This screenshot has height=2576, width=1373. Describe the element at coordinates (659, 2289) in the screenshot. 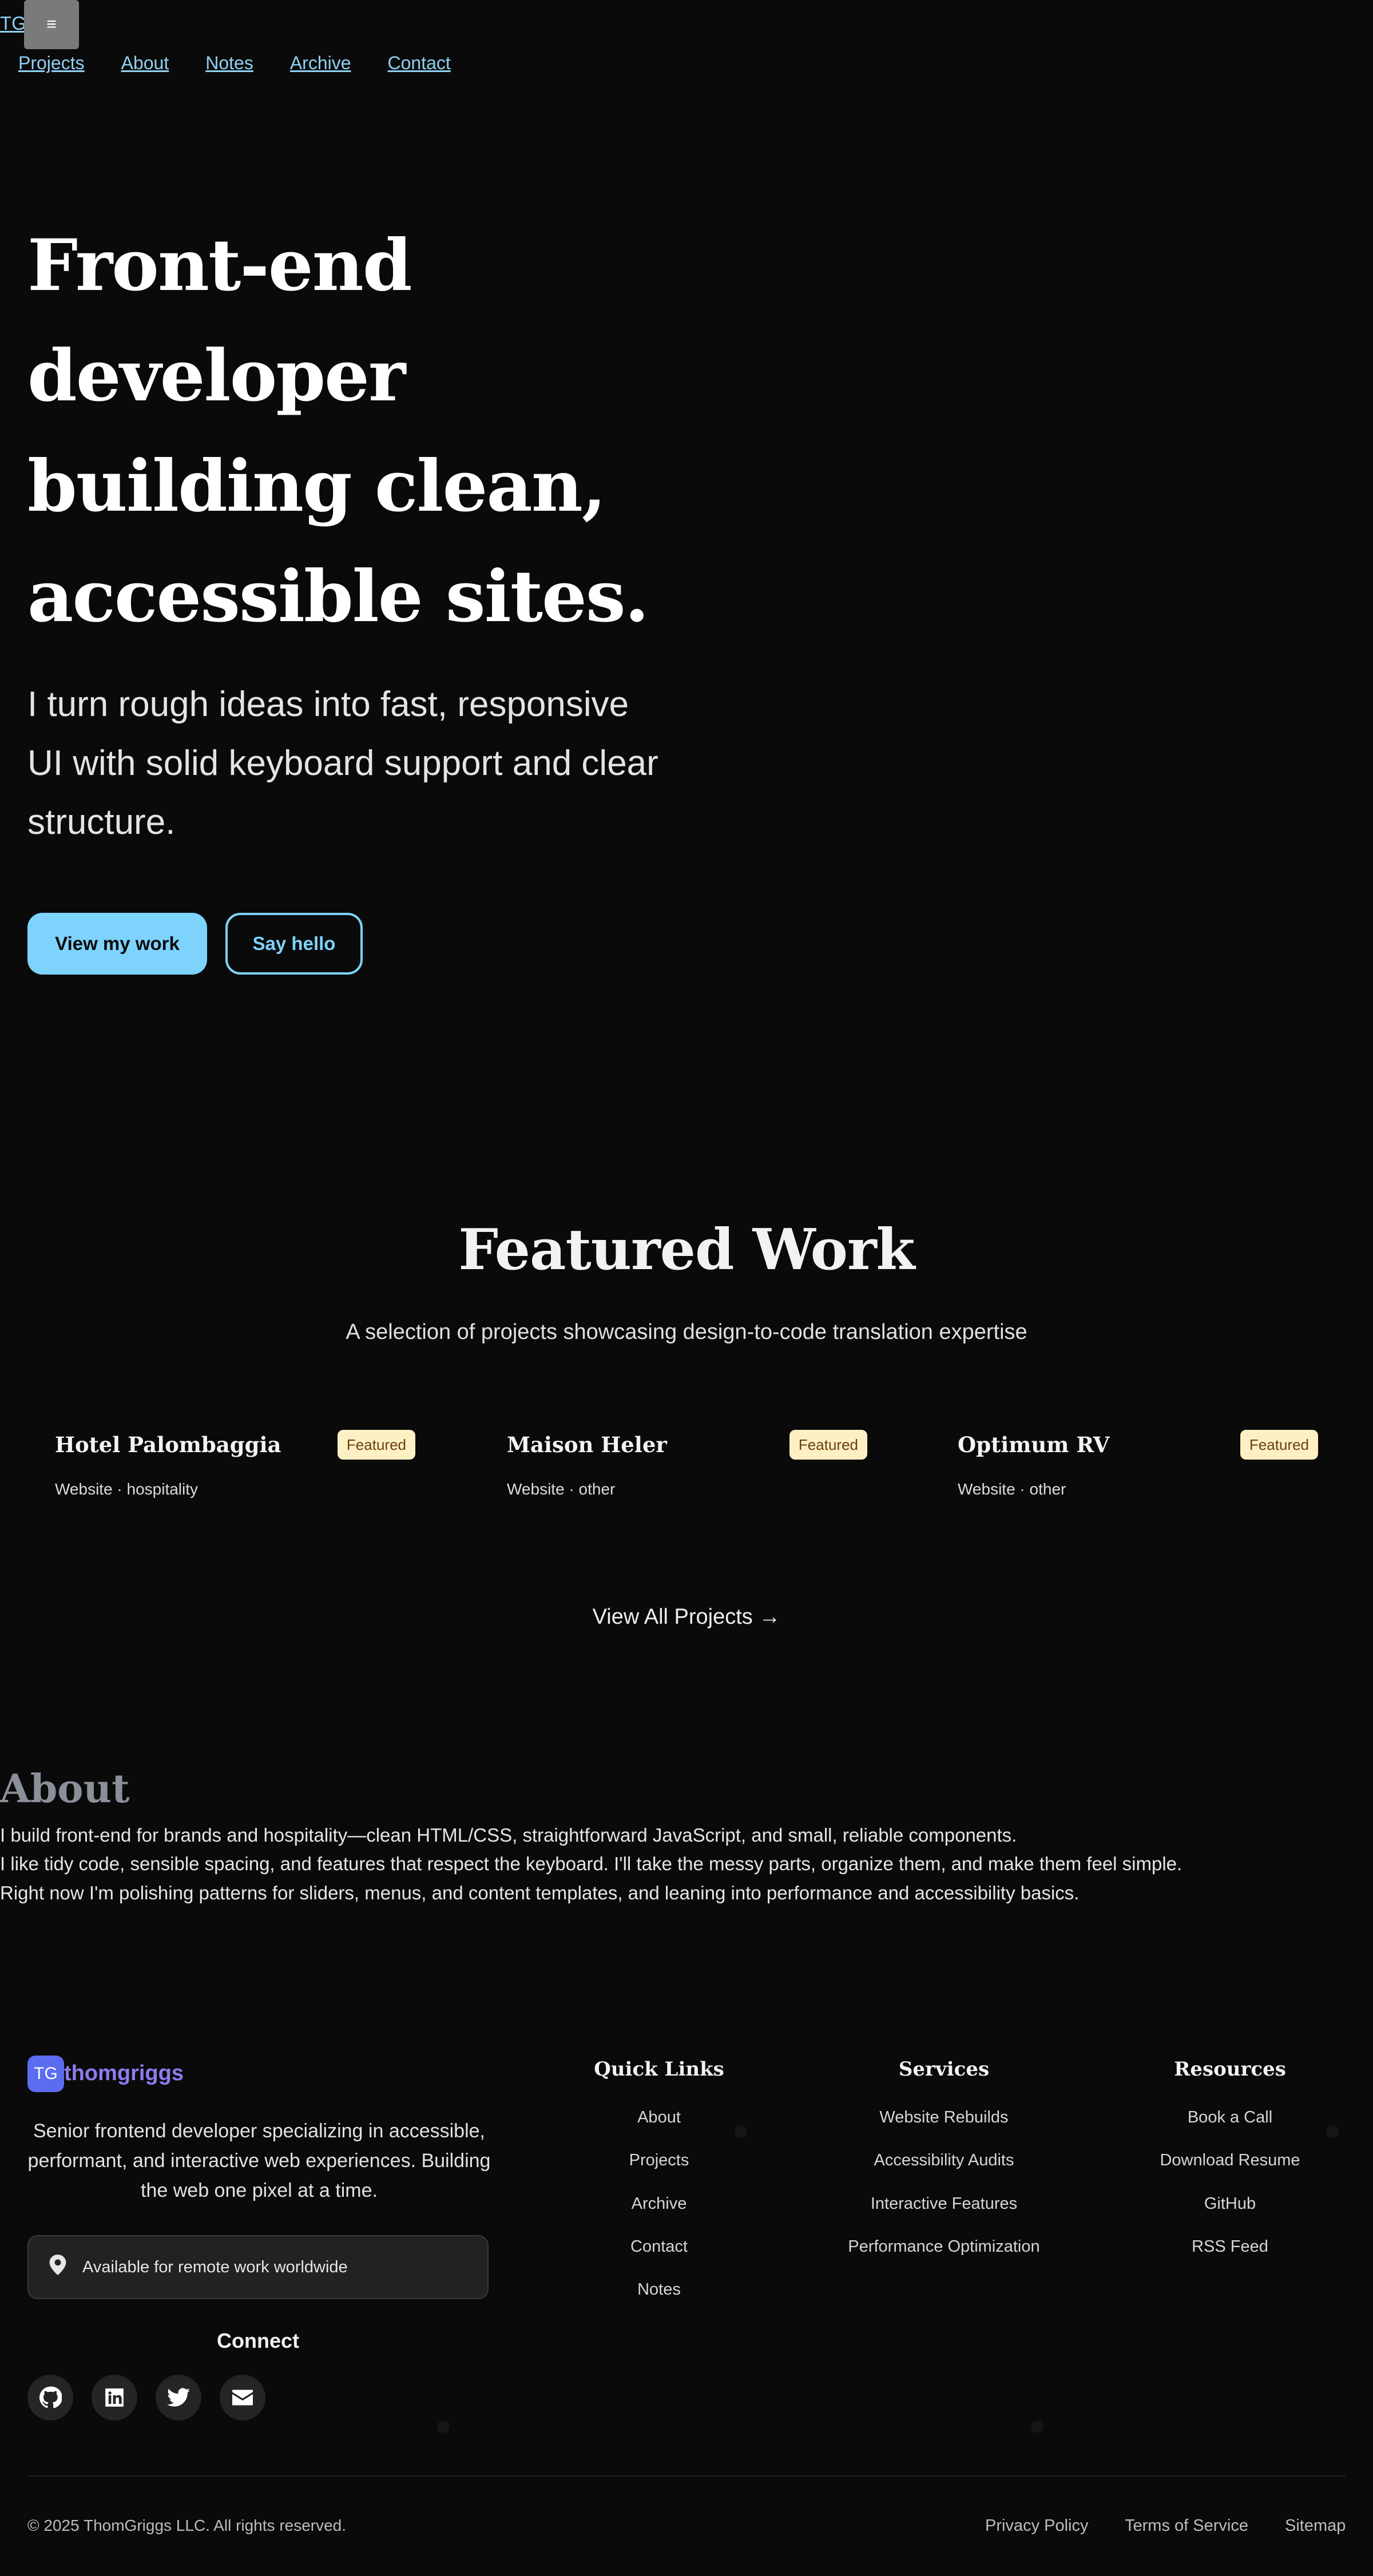

I see `footer-link-notes: Notes` at that location.